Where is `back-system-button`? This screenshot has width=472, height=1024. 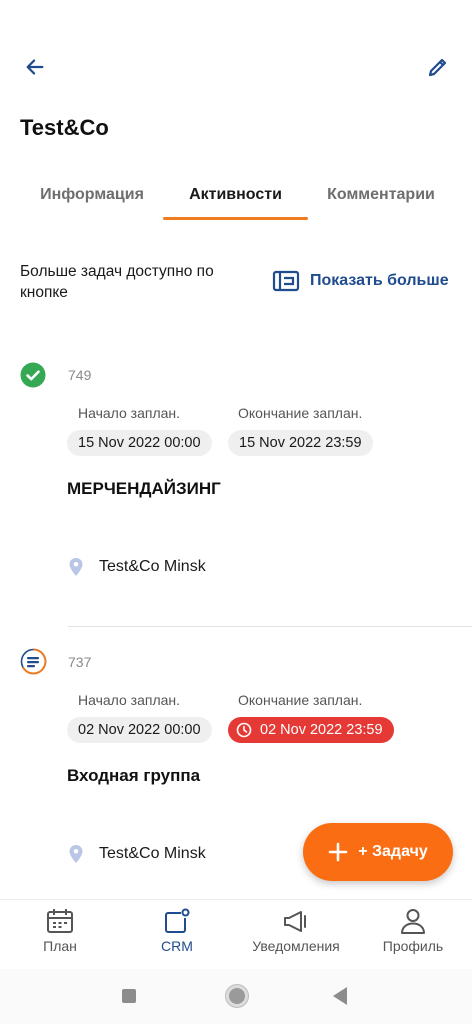
back-system-button is located at coordinates (340, 996).